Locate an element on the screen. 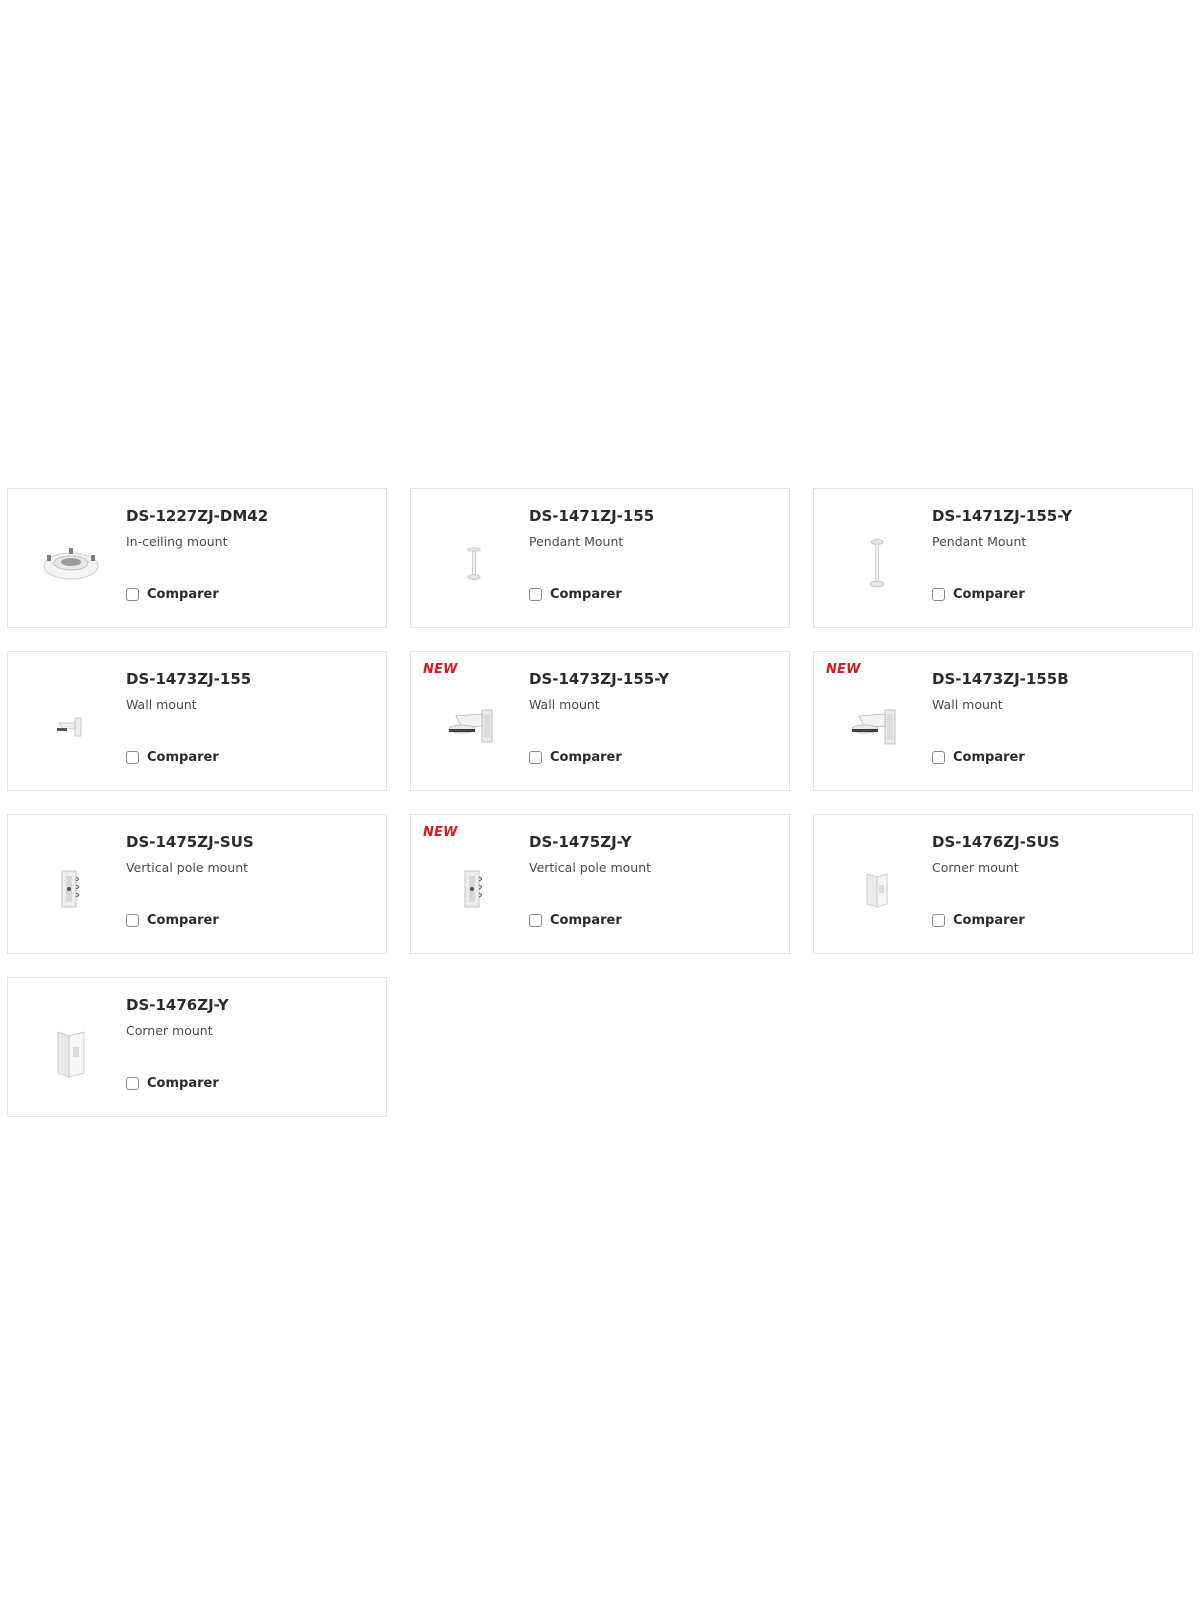 Image resolution: width=1200 pixels, height=1600 pixels. corner-mount-small-icon is located at coordinates (877, 890).